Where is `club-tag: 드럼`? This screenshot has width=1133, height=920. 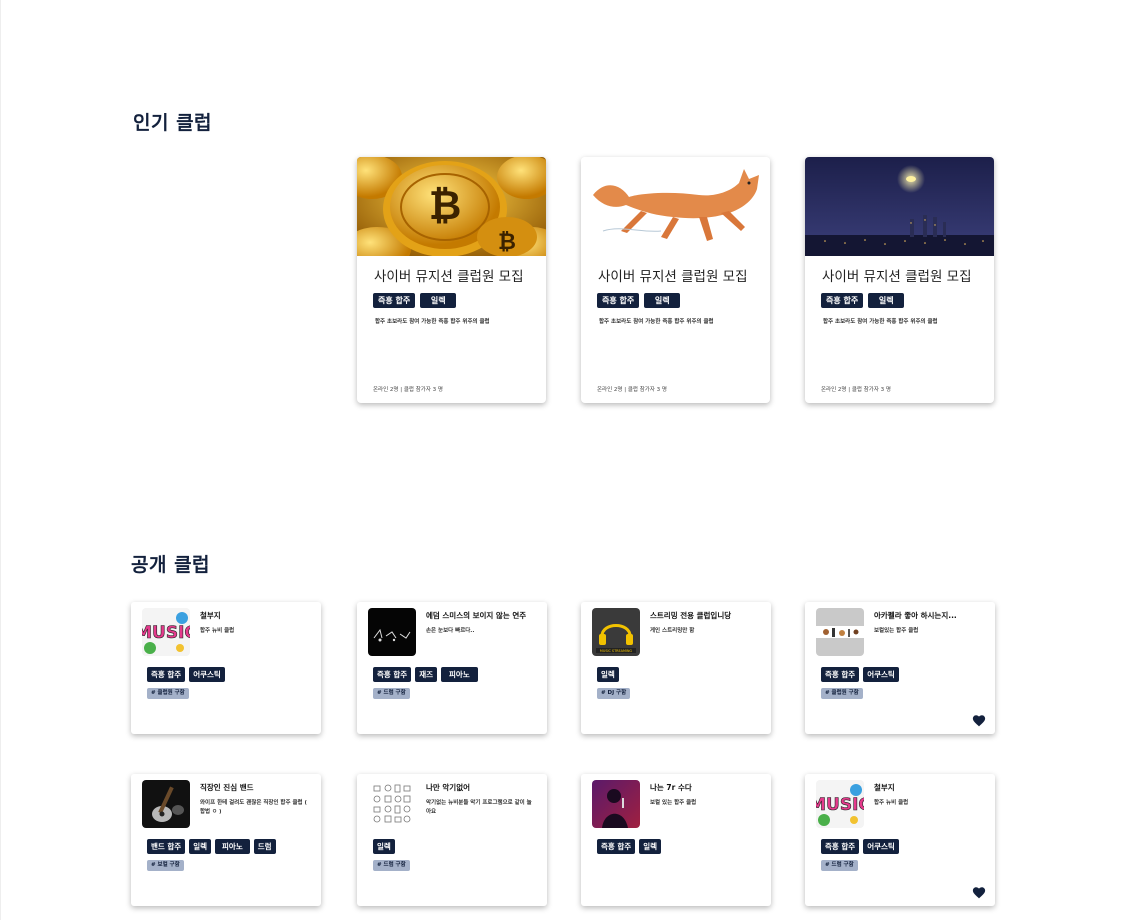 club-tag: 드럼 is located at coordinates (264, 846).